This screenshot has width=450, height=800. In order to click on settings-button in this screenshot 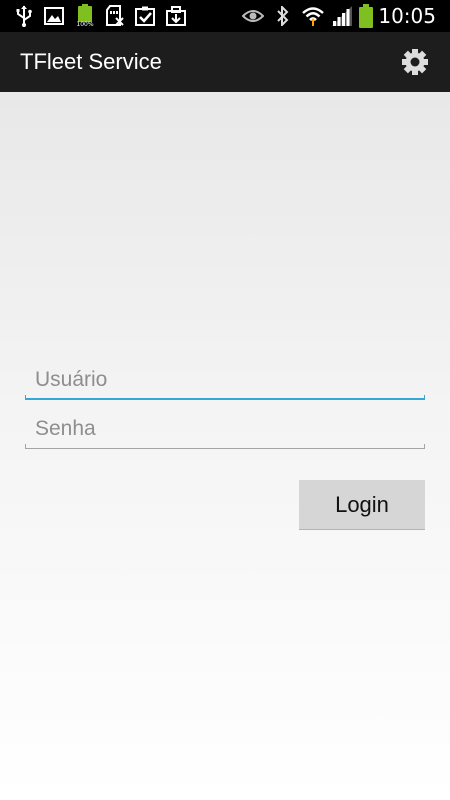, I will do `click(415, 62)`.